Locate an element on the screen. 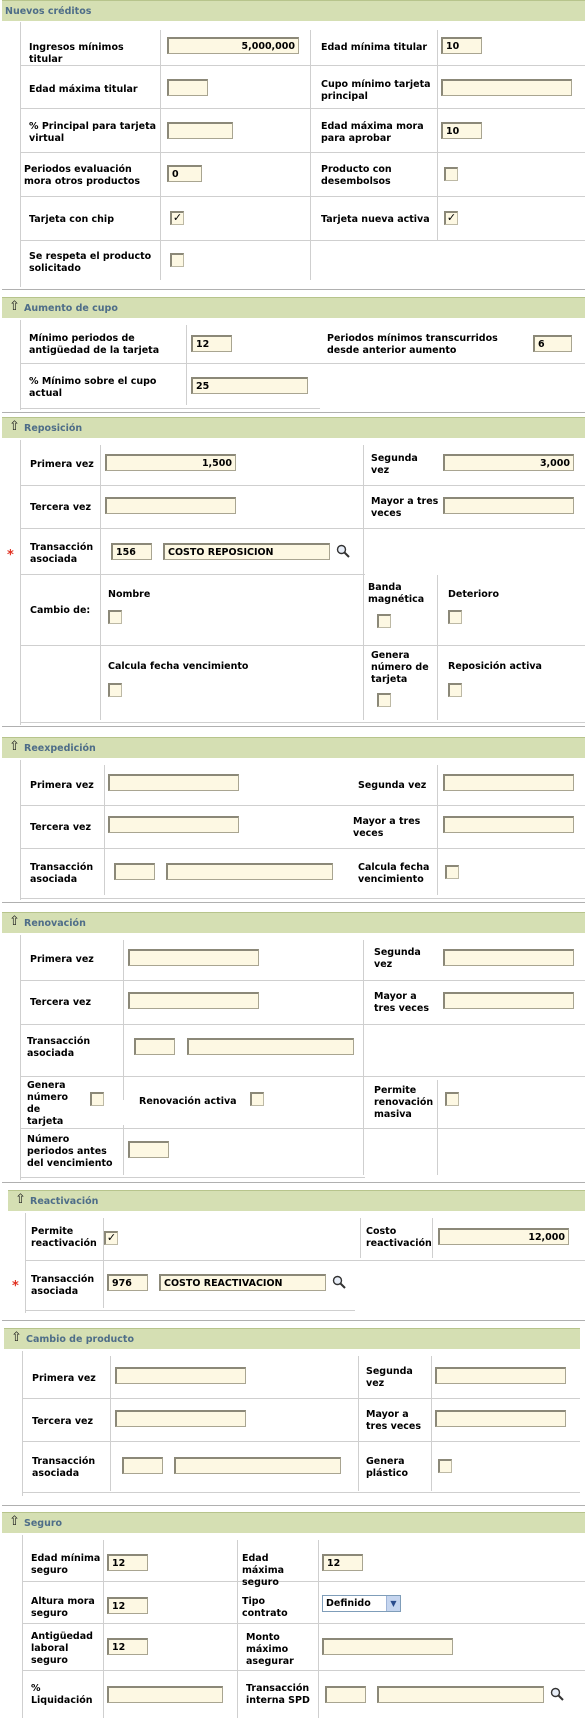 Image resolution: width=586 pixels, height=1718 pixels. transaccion-interna-desc-input is located at coordinates (460, 1694).